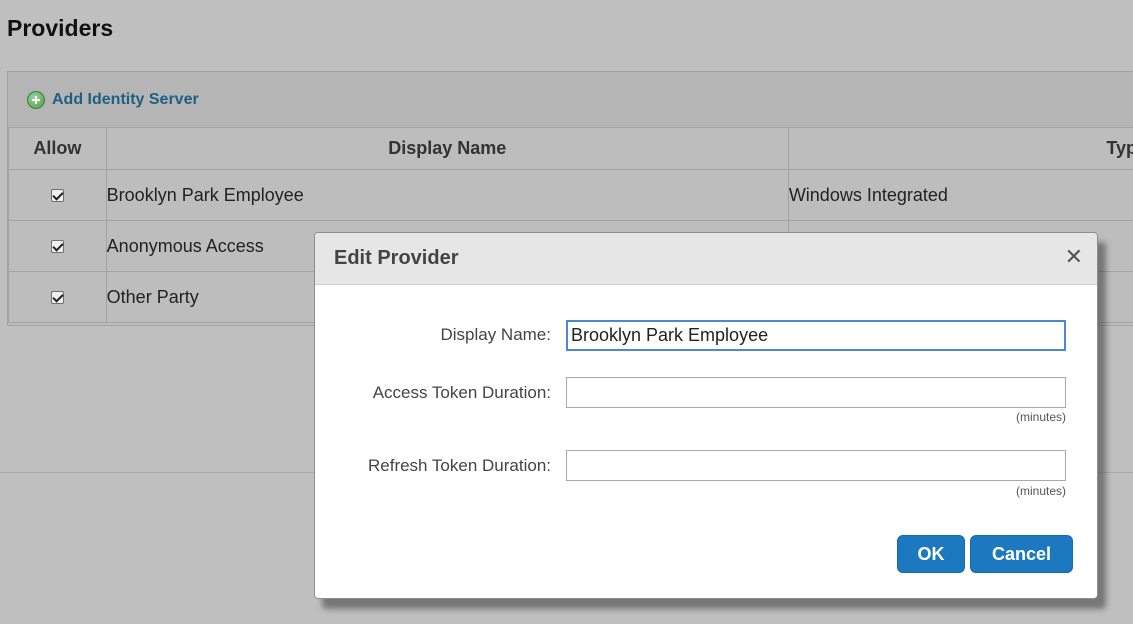 This screenshot has width=1133, height=624. I want to click on plus-circle-icon, so click(36, 100).